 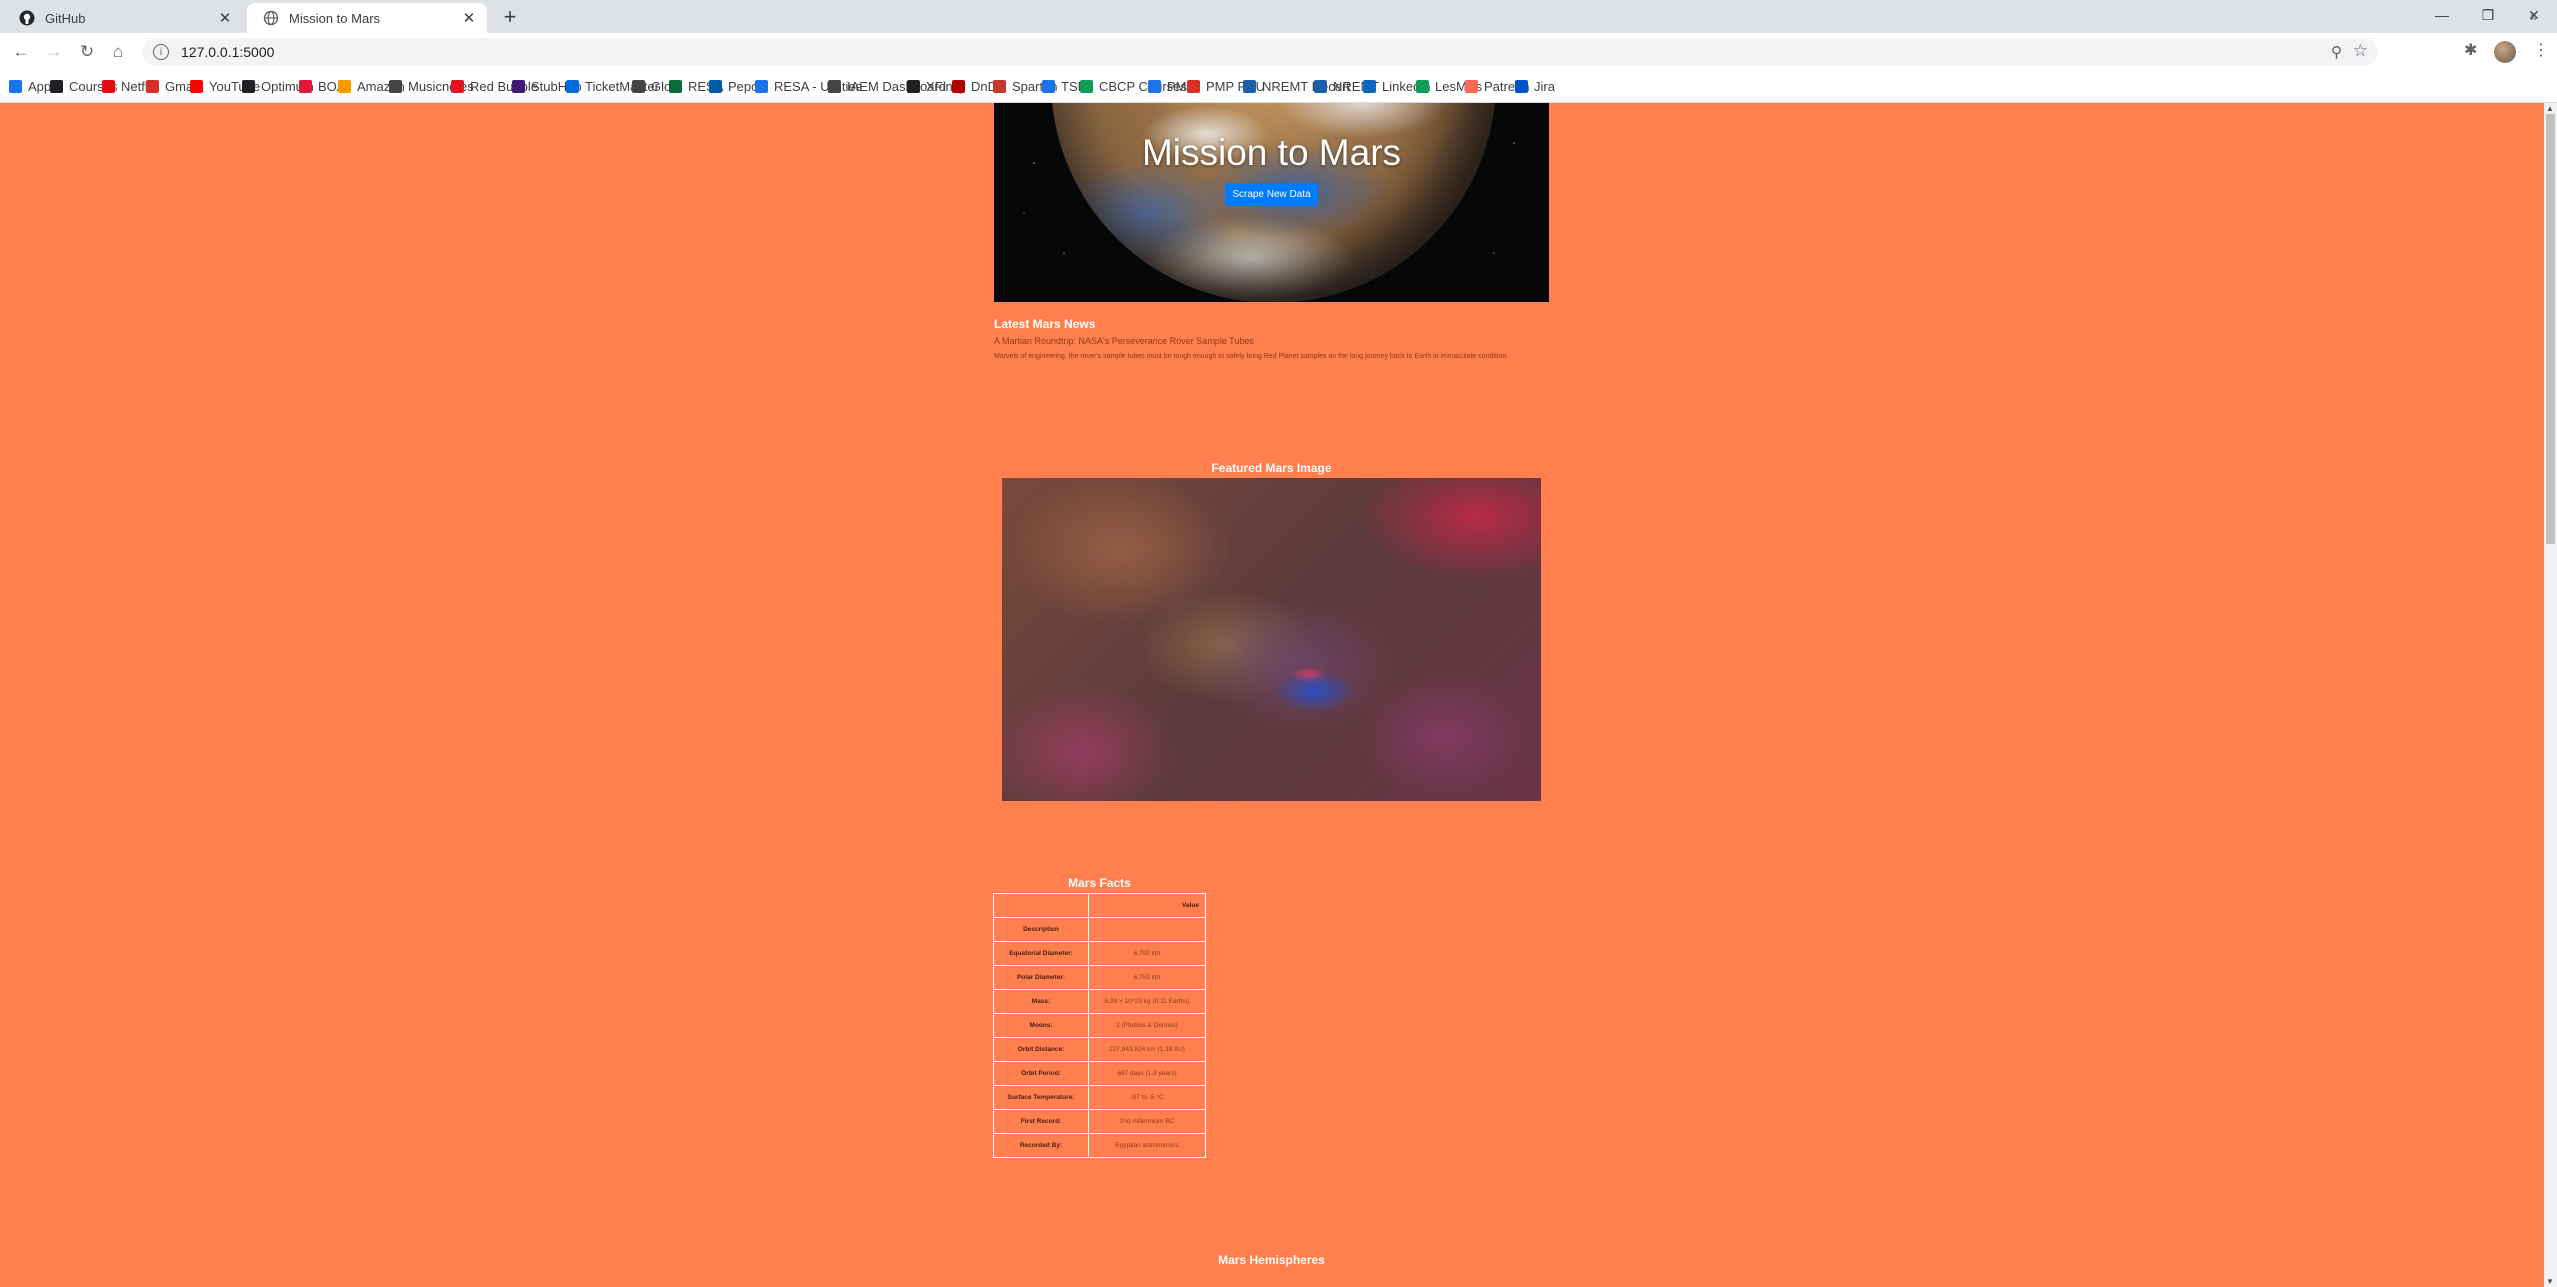 What do you see at coordinates (2470, 50) in the screenshot?
I see `extensions-puzzle-icon: ✱` at bounding box center [2470, 50].